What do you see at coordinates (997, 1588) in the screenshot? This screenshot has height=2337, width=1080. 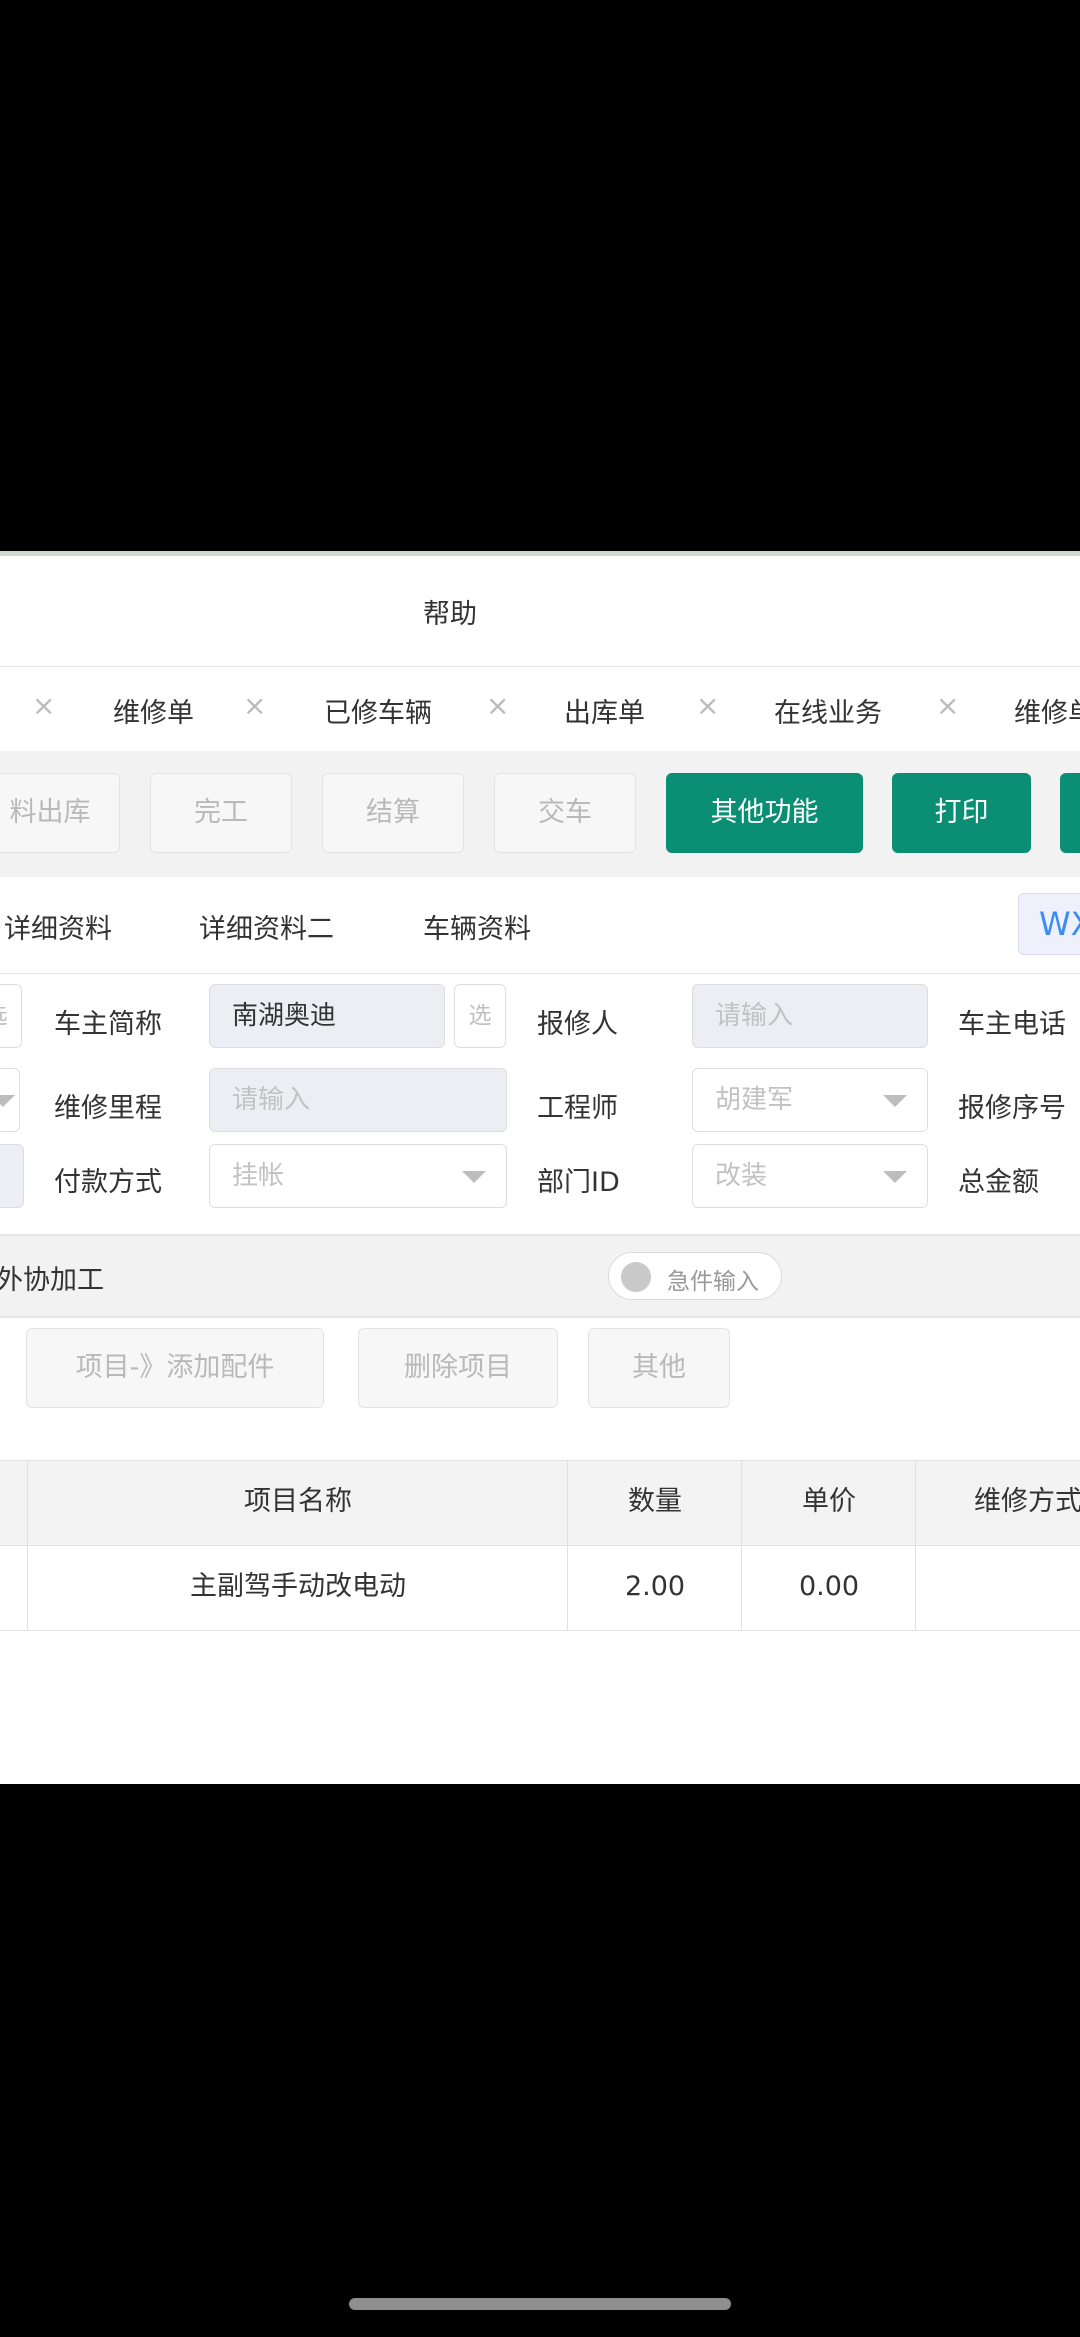 I see `cell-repair-method` at bounding box center [997, 1588].